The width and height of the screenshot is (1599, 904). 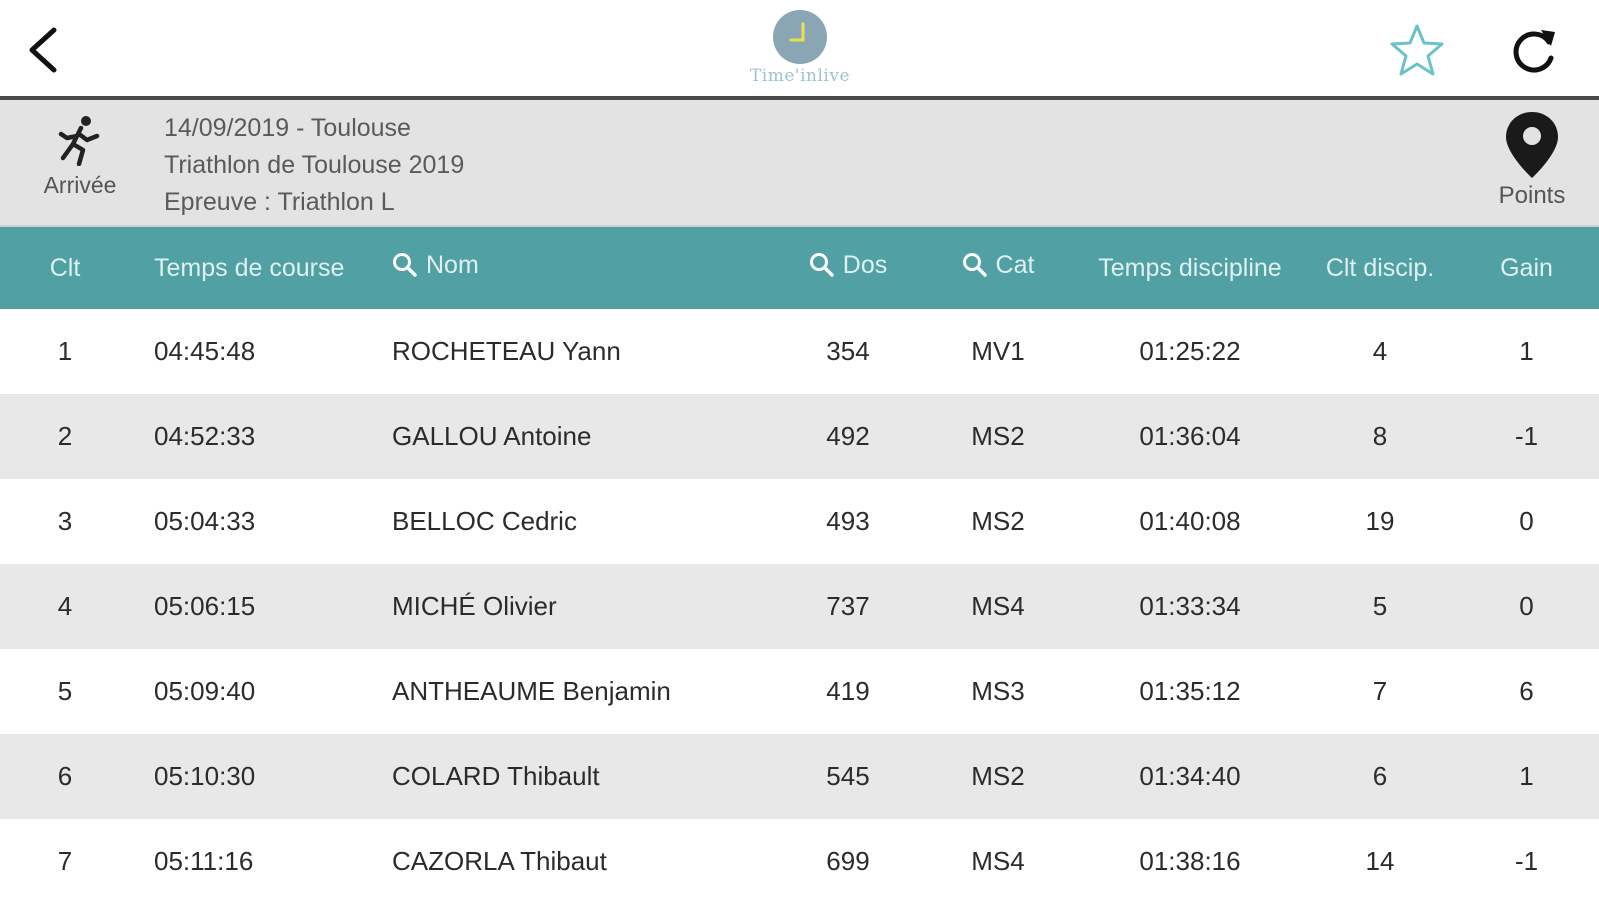 I want to click on logo-text: Time'inlive, so click(x=800, y=76).